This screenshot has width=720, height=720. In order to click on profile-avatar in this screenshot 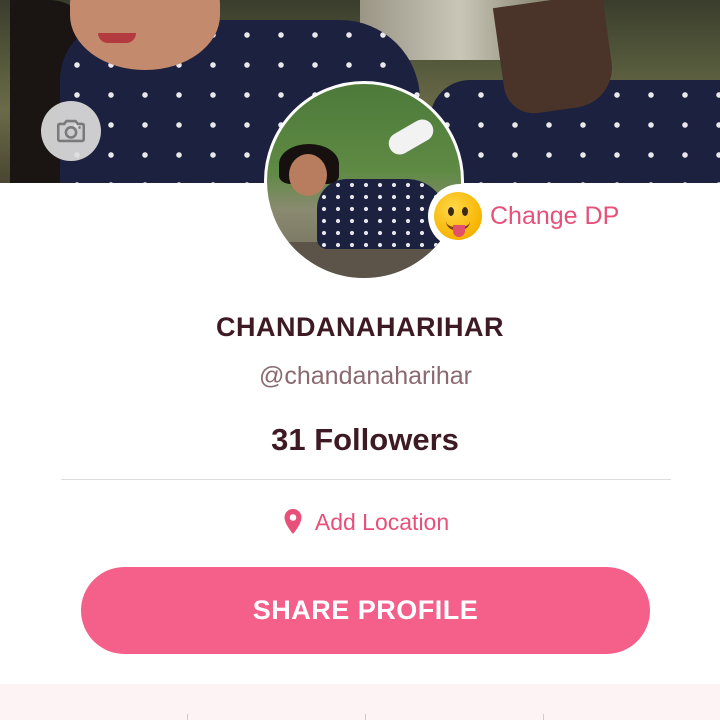, I will do `click(364, 181)`.